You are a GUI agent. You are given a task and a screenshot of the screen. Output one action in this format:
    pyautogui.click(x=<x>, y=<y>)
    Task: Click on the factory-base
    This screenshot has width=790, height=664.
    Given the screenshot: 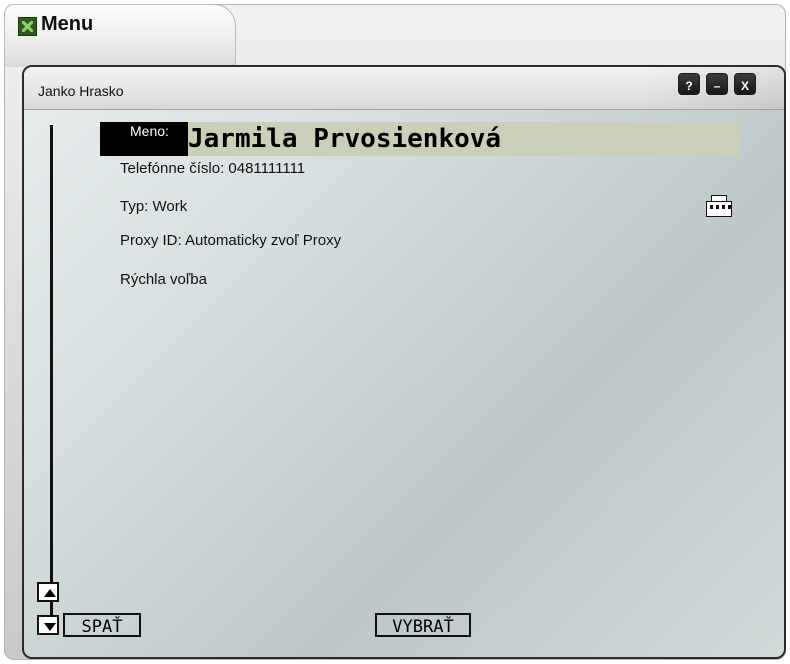 What is the action you would take?
    pyautogui.click(x=719, y=209)
    